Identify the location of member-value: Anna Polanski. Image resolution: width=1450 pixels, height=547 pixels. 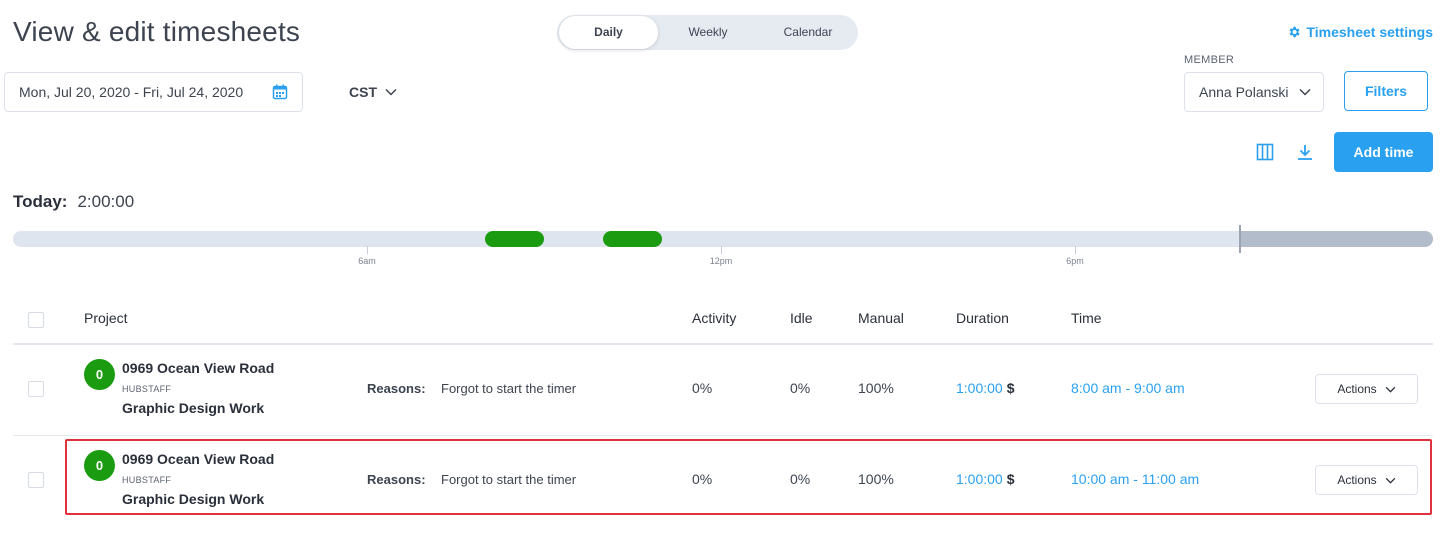
(1244, 92).